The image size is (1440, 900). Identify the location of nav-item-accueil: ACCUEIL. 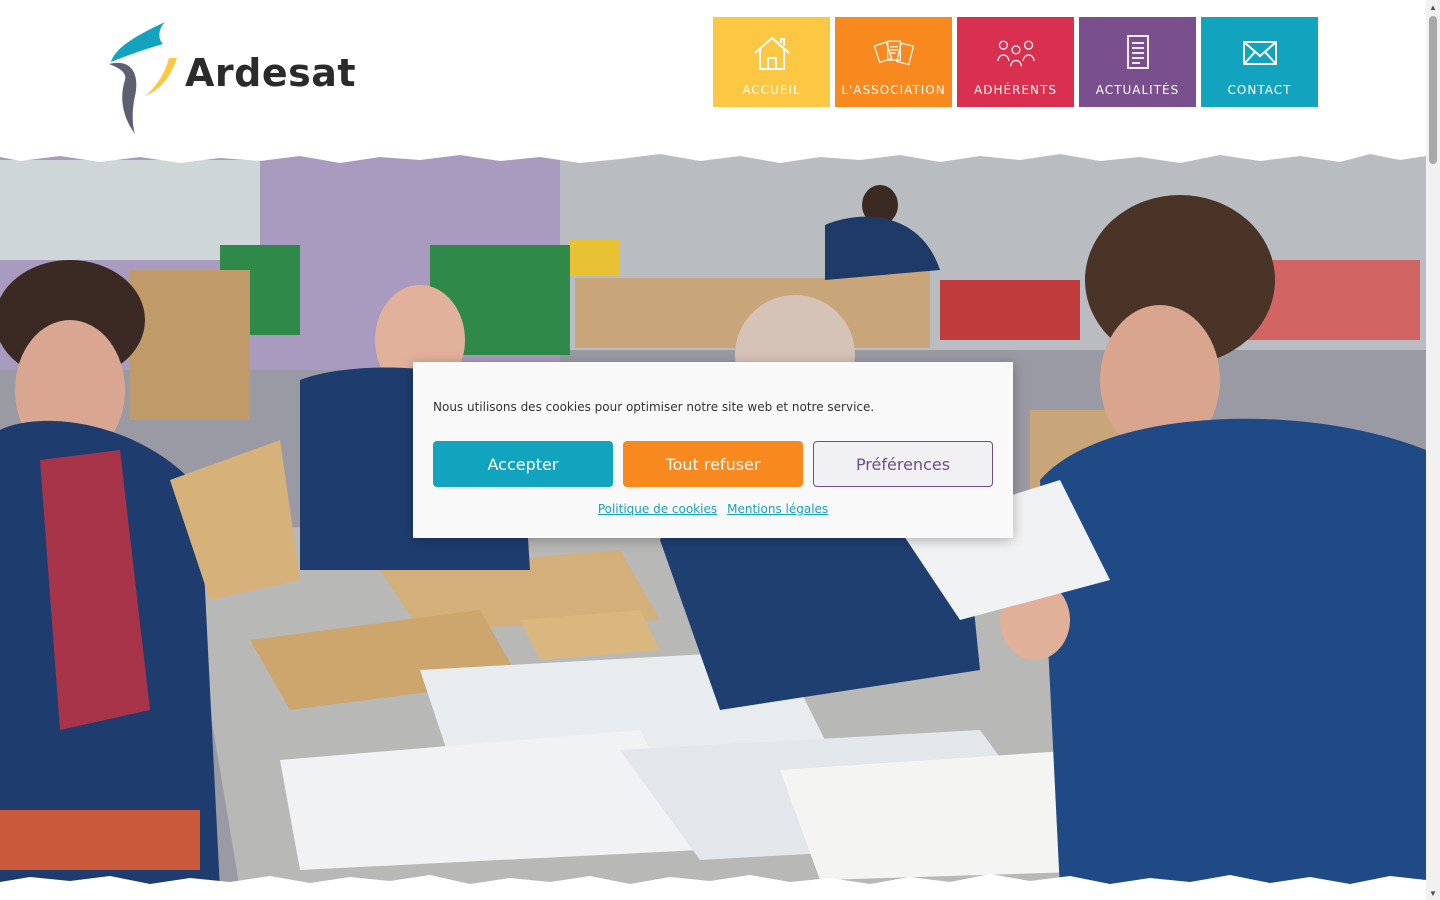
(771, 62).